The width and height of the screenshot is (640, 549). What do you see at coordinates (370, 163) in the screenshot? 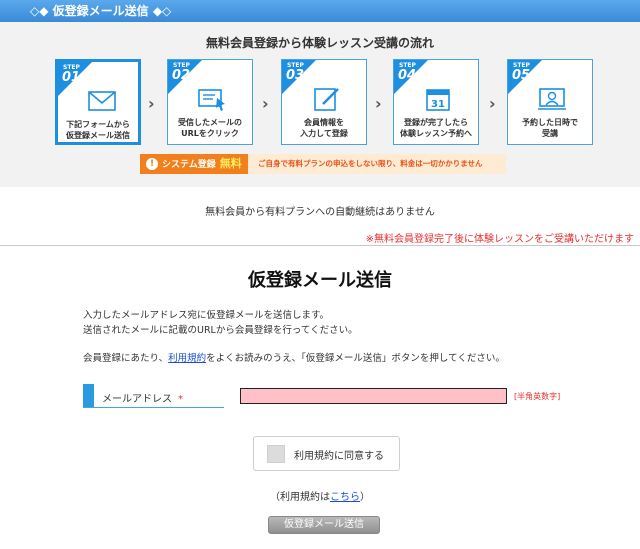
I see `system-note-text: ご自身で有料プランの申込をしない限り、料金は一切かかりません` at bounding box center [370, 163].